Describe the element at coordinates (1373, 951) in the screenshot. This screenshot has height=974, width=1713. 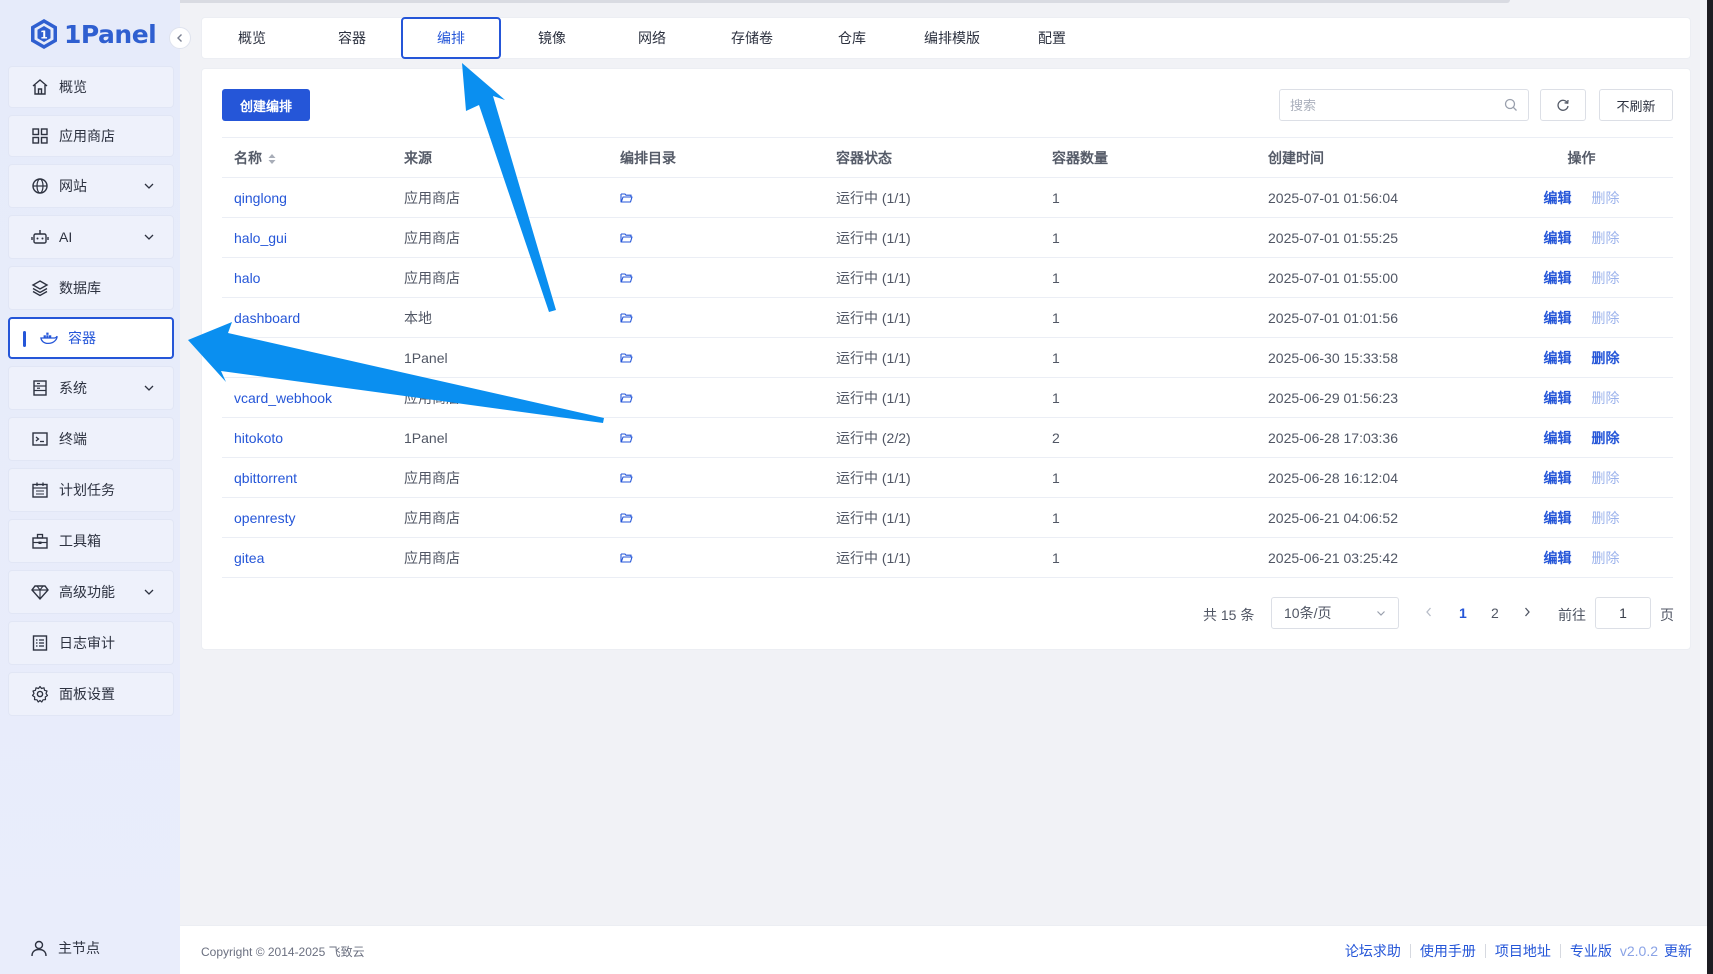
I see `forum-link: 论坛求助` at that location.